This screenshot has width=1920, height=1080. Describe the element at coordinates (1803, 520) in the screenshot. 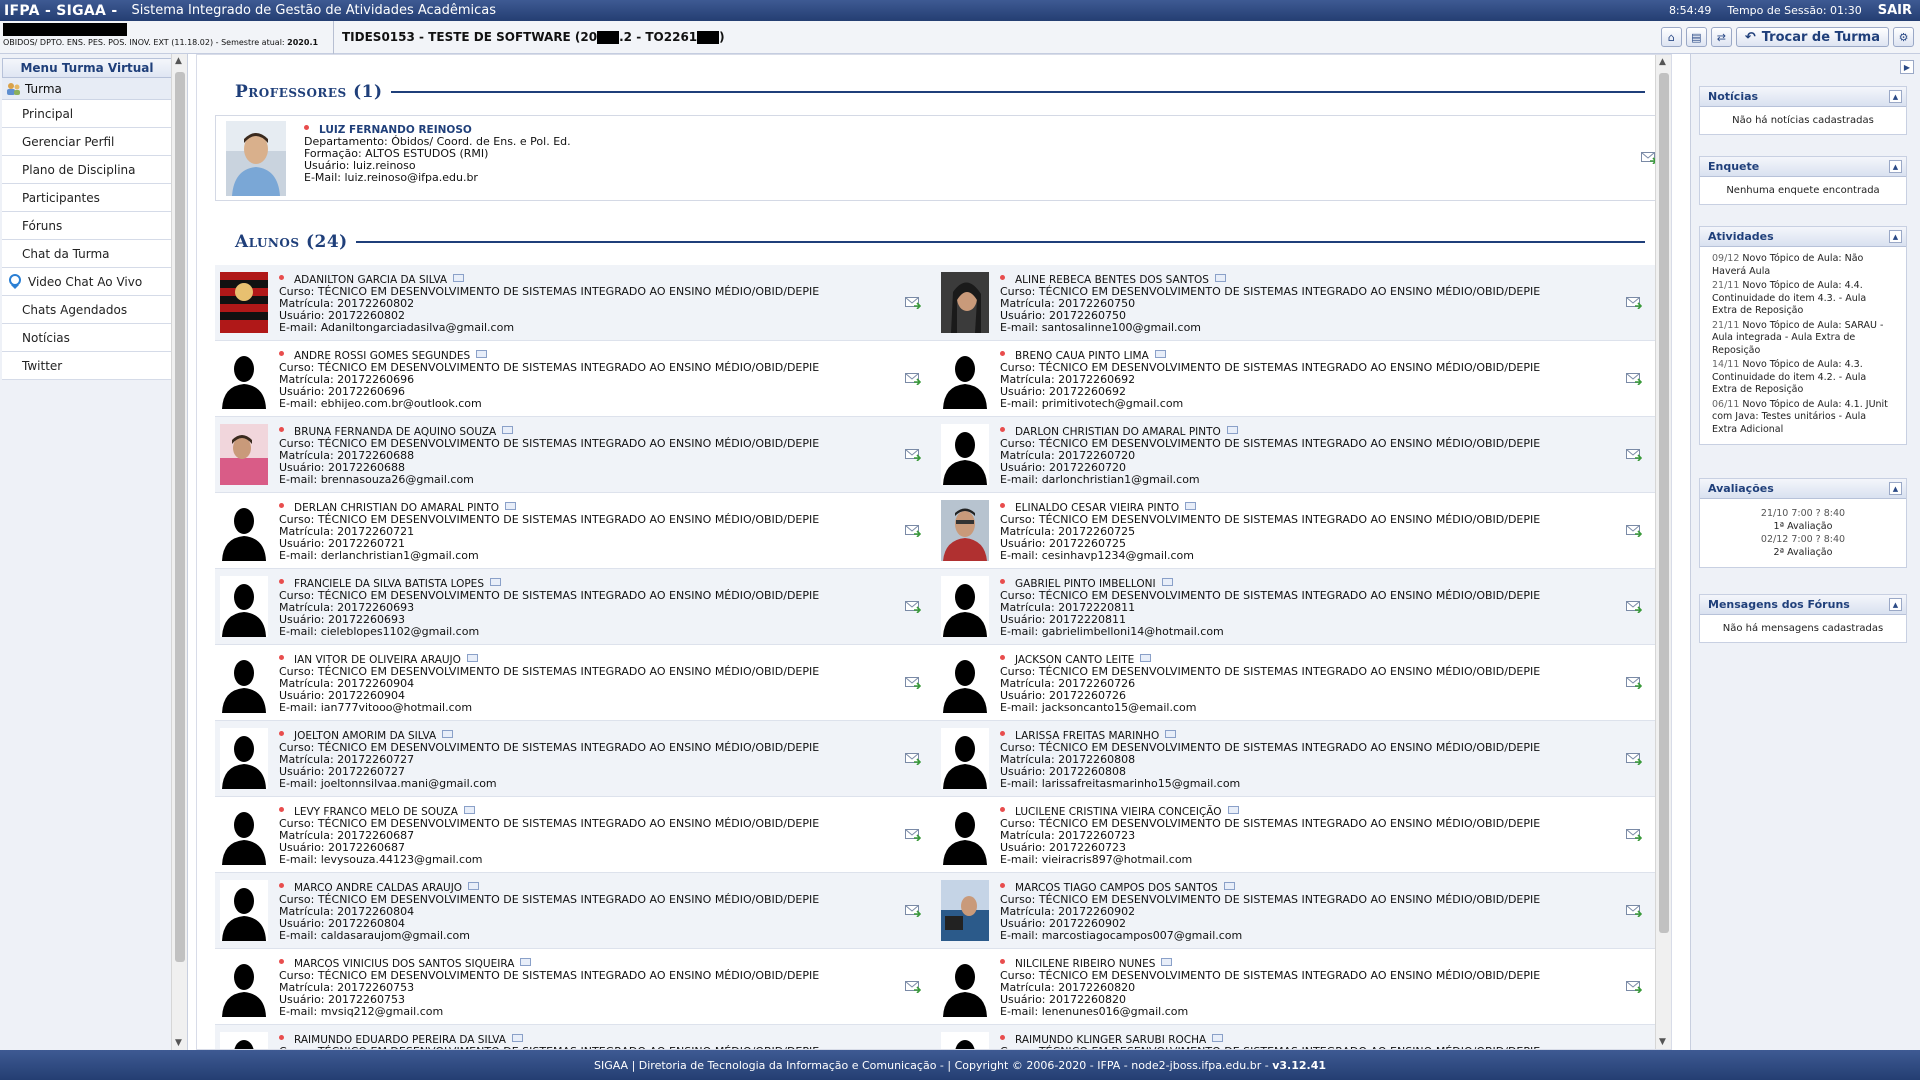

I see `evaluation-item: 21/10 7:00 ? 8:40 1ª Avaliação` at that location.